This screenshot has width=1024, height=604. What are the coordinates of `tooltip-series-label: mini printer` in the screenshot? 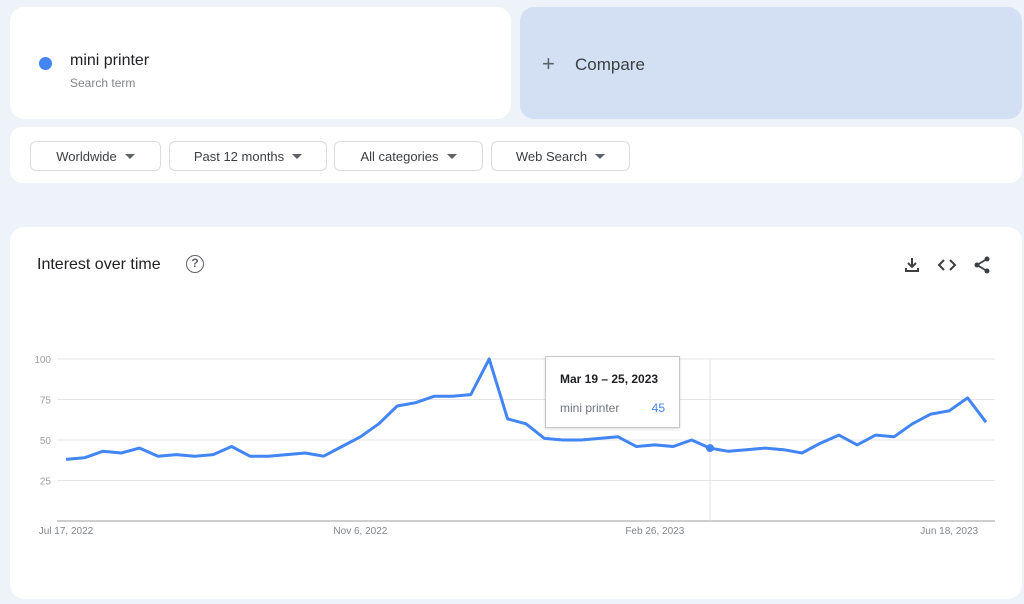 It's located at (590, 408).